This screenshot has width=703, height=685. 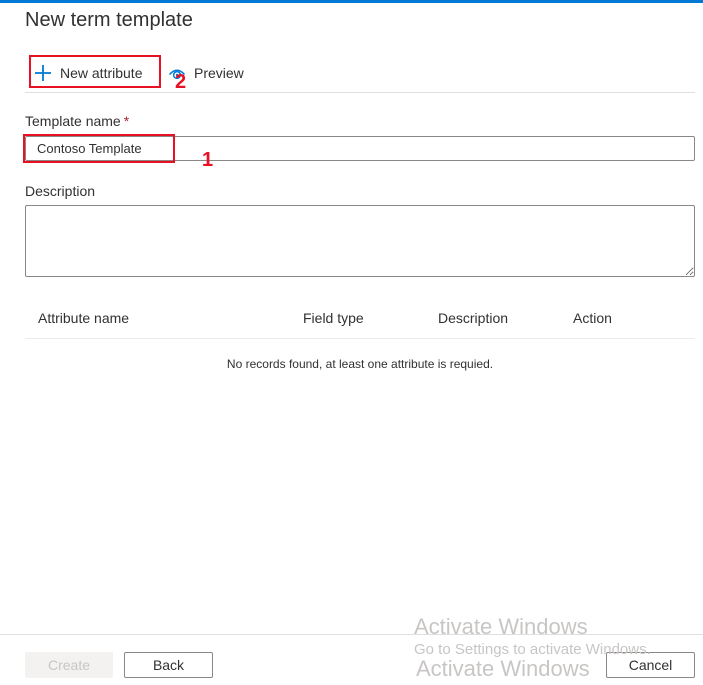 What do you see at coordinates (83, 318) in the screenshot?
I see `column-header-attribute-name: Attribute name` at bounding box center [83, 318].